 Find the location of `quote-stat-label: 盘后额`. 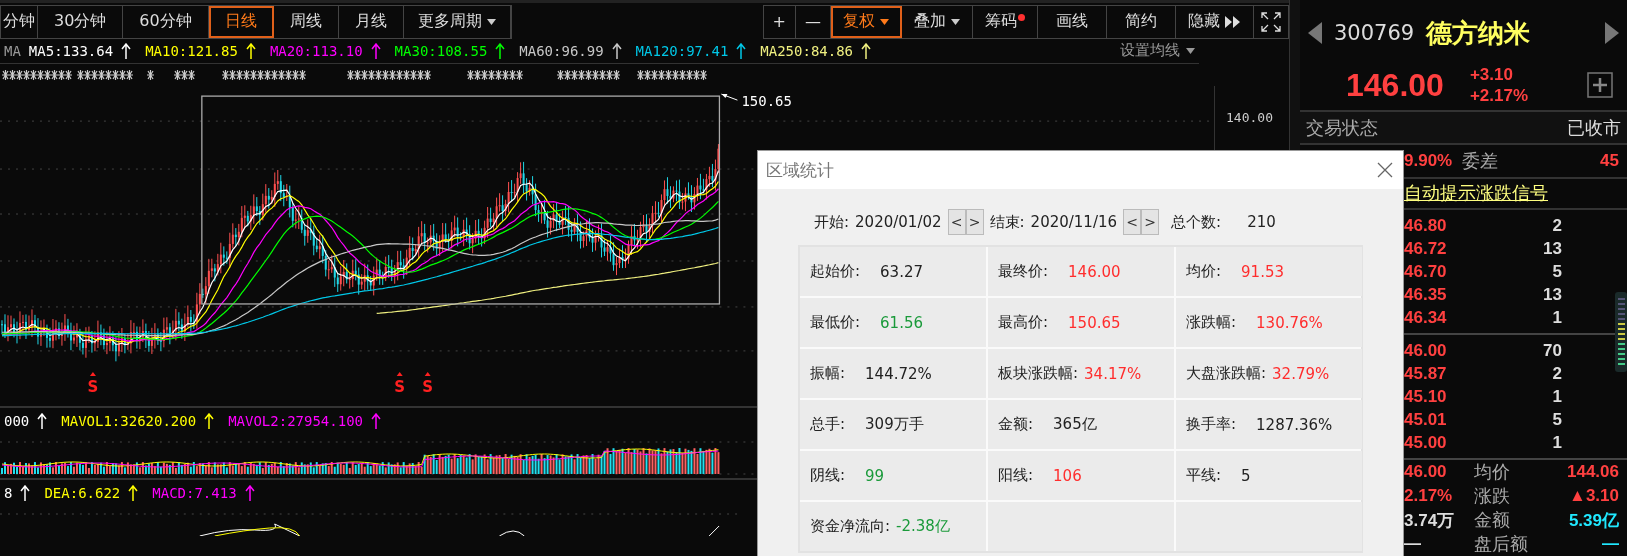

quote-stat-label: 盘后额 is located at coordinates (1501, 544).